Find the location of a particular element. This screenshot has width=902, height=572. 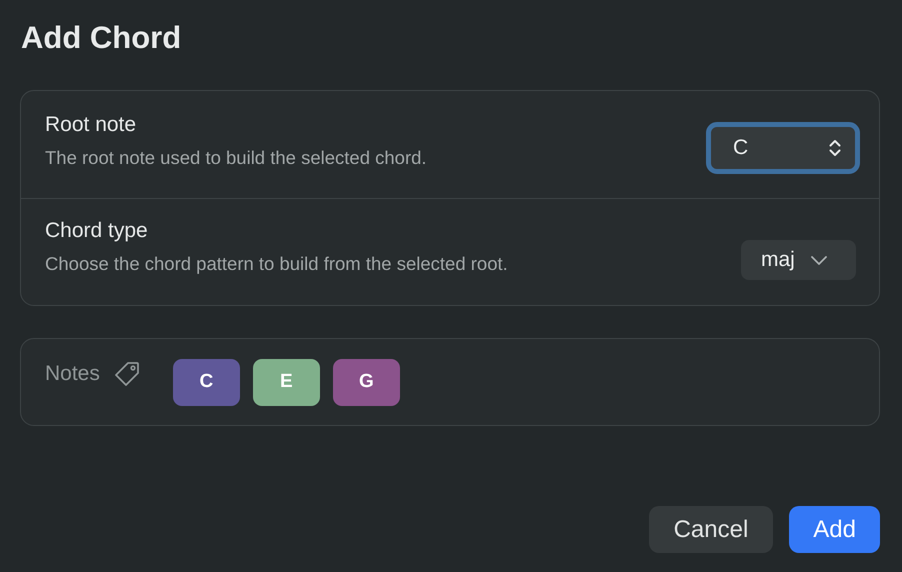

note-chip: G is located at coordinates (366, 382).